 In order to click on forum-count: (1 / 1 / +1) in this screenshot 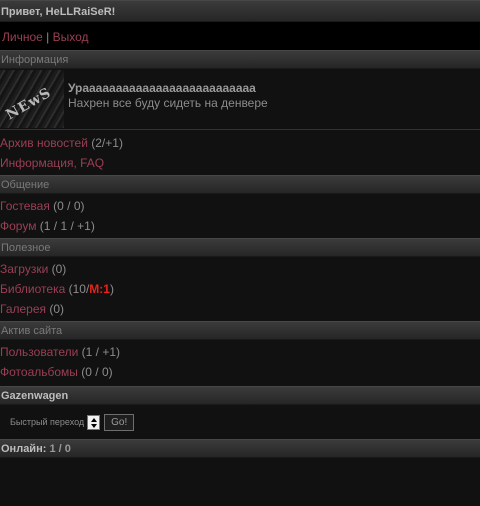, I will do `click(67, 226)`.